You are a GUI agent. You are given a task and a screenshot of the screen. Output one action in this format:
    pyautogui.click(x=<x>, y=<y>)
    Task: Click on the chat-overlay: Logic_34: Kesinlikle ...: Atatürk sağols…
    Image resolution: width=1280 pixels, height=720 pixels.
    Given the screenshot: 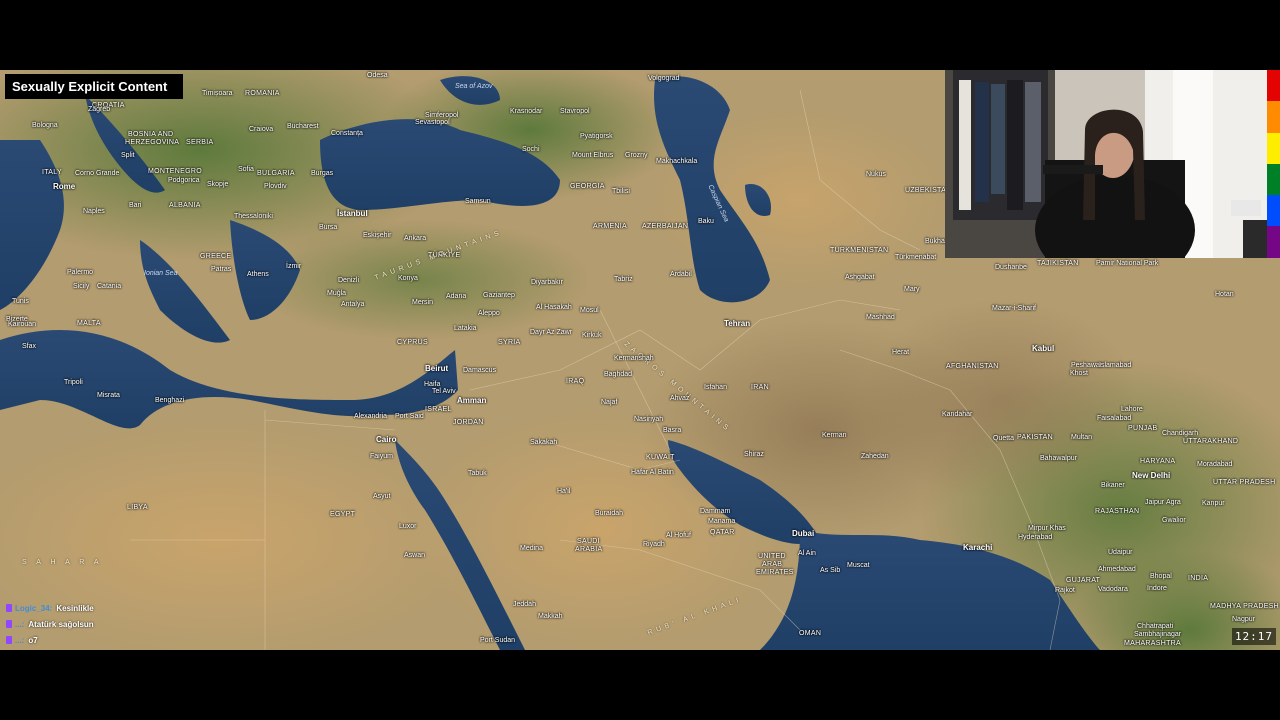 What is the action you would take?
    pyautogui.click(x=106, y=624)
    